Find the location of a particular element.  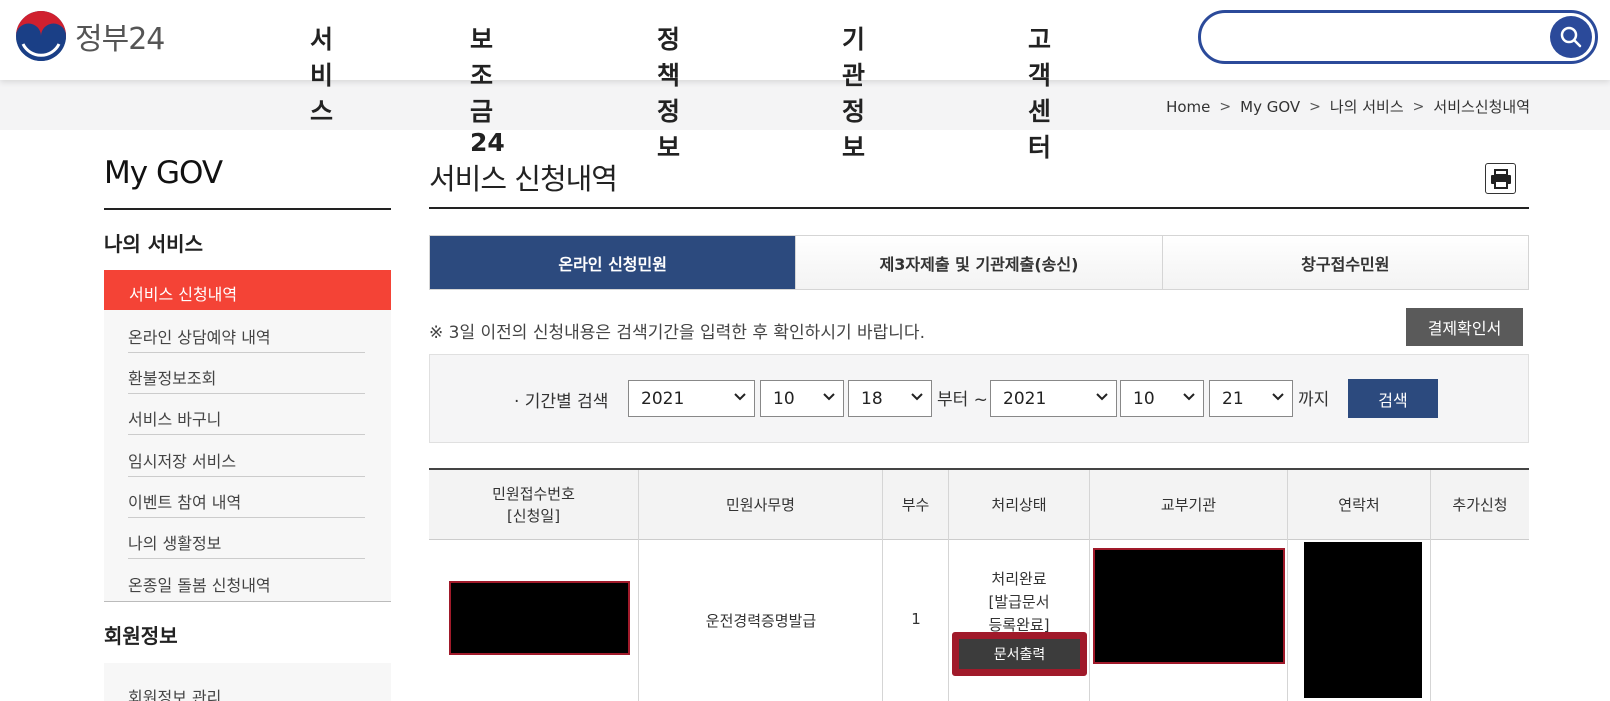

breadcrumb-mygov: My GOV is located at coordinates (1270, 107).